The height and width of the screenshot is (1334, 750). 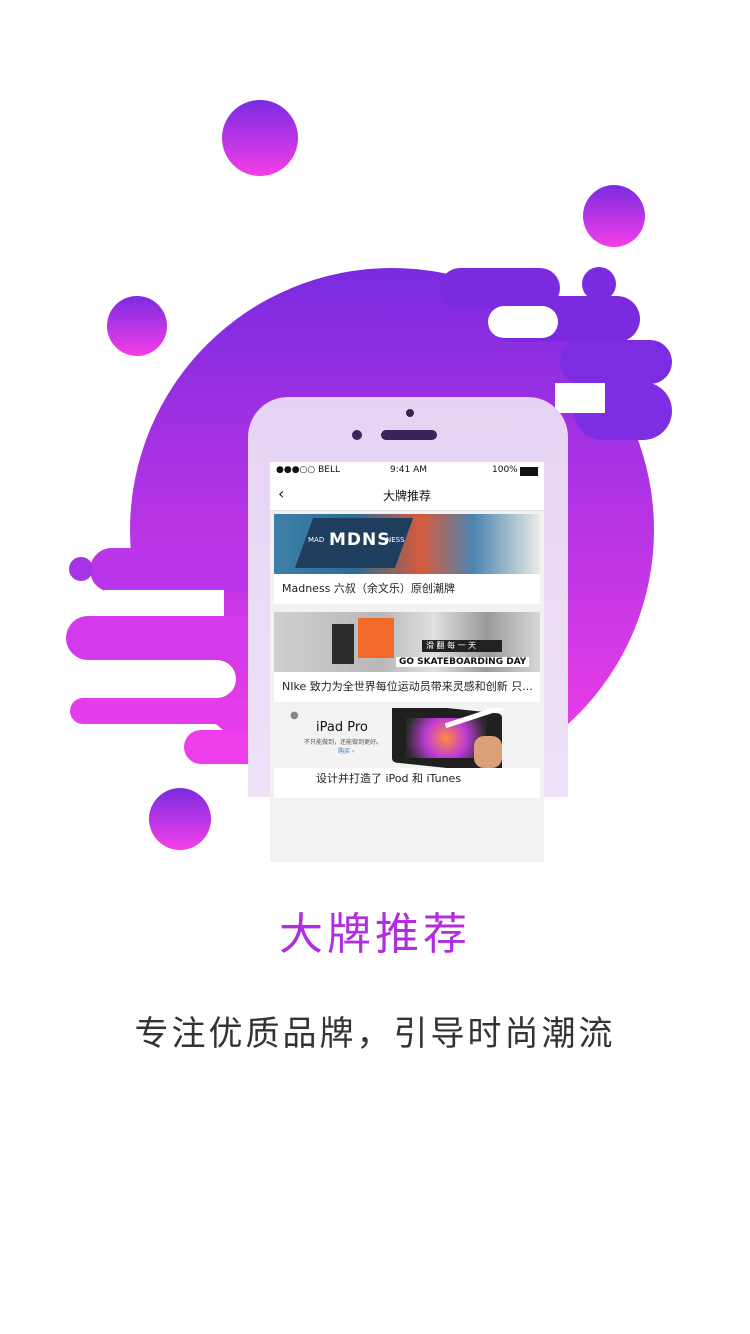 What do you see at coordinates (407, 642) in the screenshot?
I see `card-image: GO SKATEBOARDING DAY 滑 翻 每 一 天` at bounding box center [407, 642].